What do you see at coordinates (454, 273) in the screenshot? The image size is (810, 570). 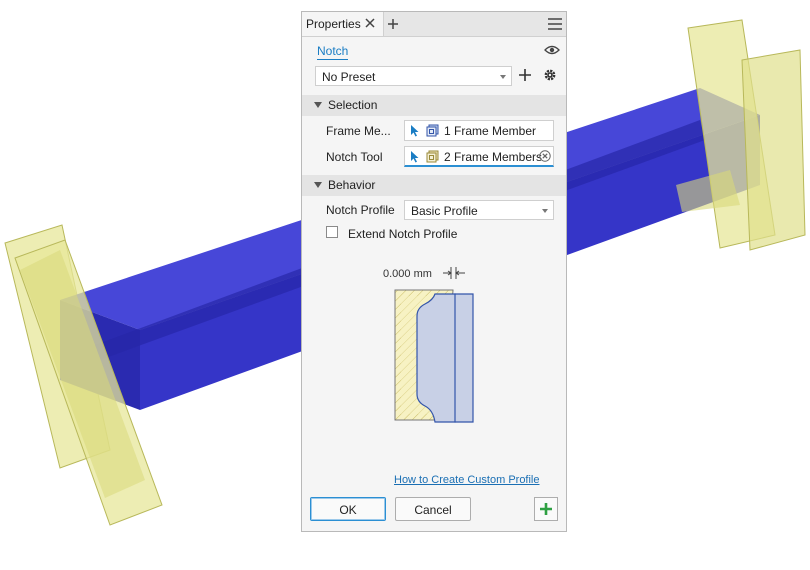 I see `offset-dimension-icon` at bounding box center [454, 273].